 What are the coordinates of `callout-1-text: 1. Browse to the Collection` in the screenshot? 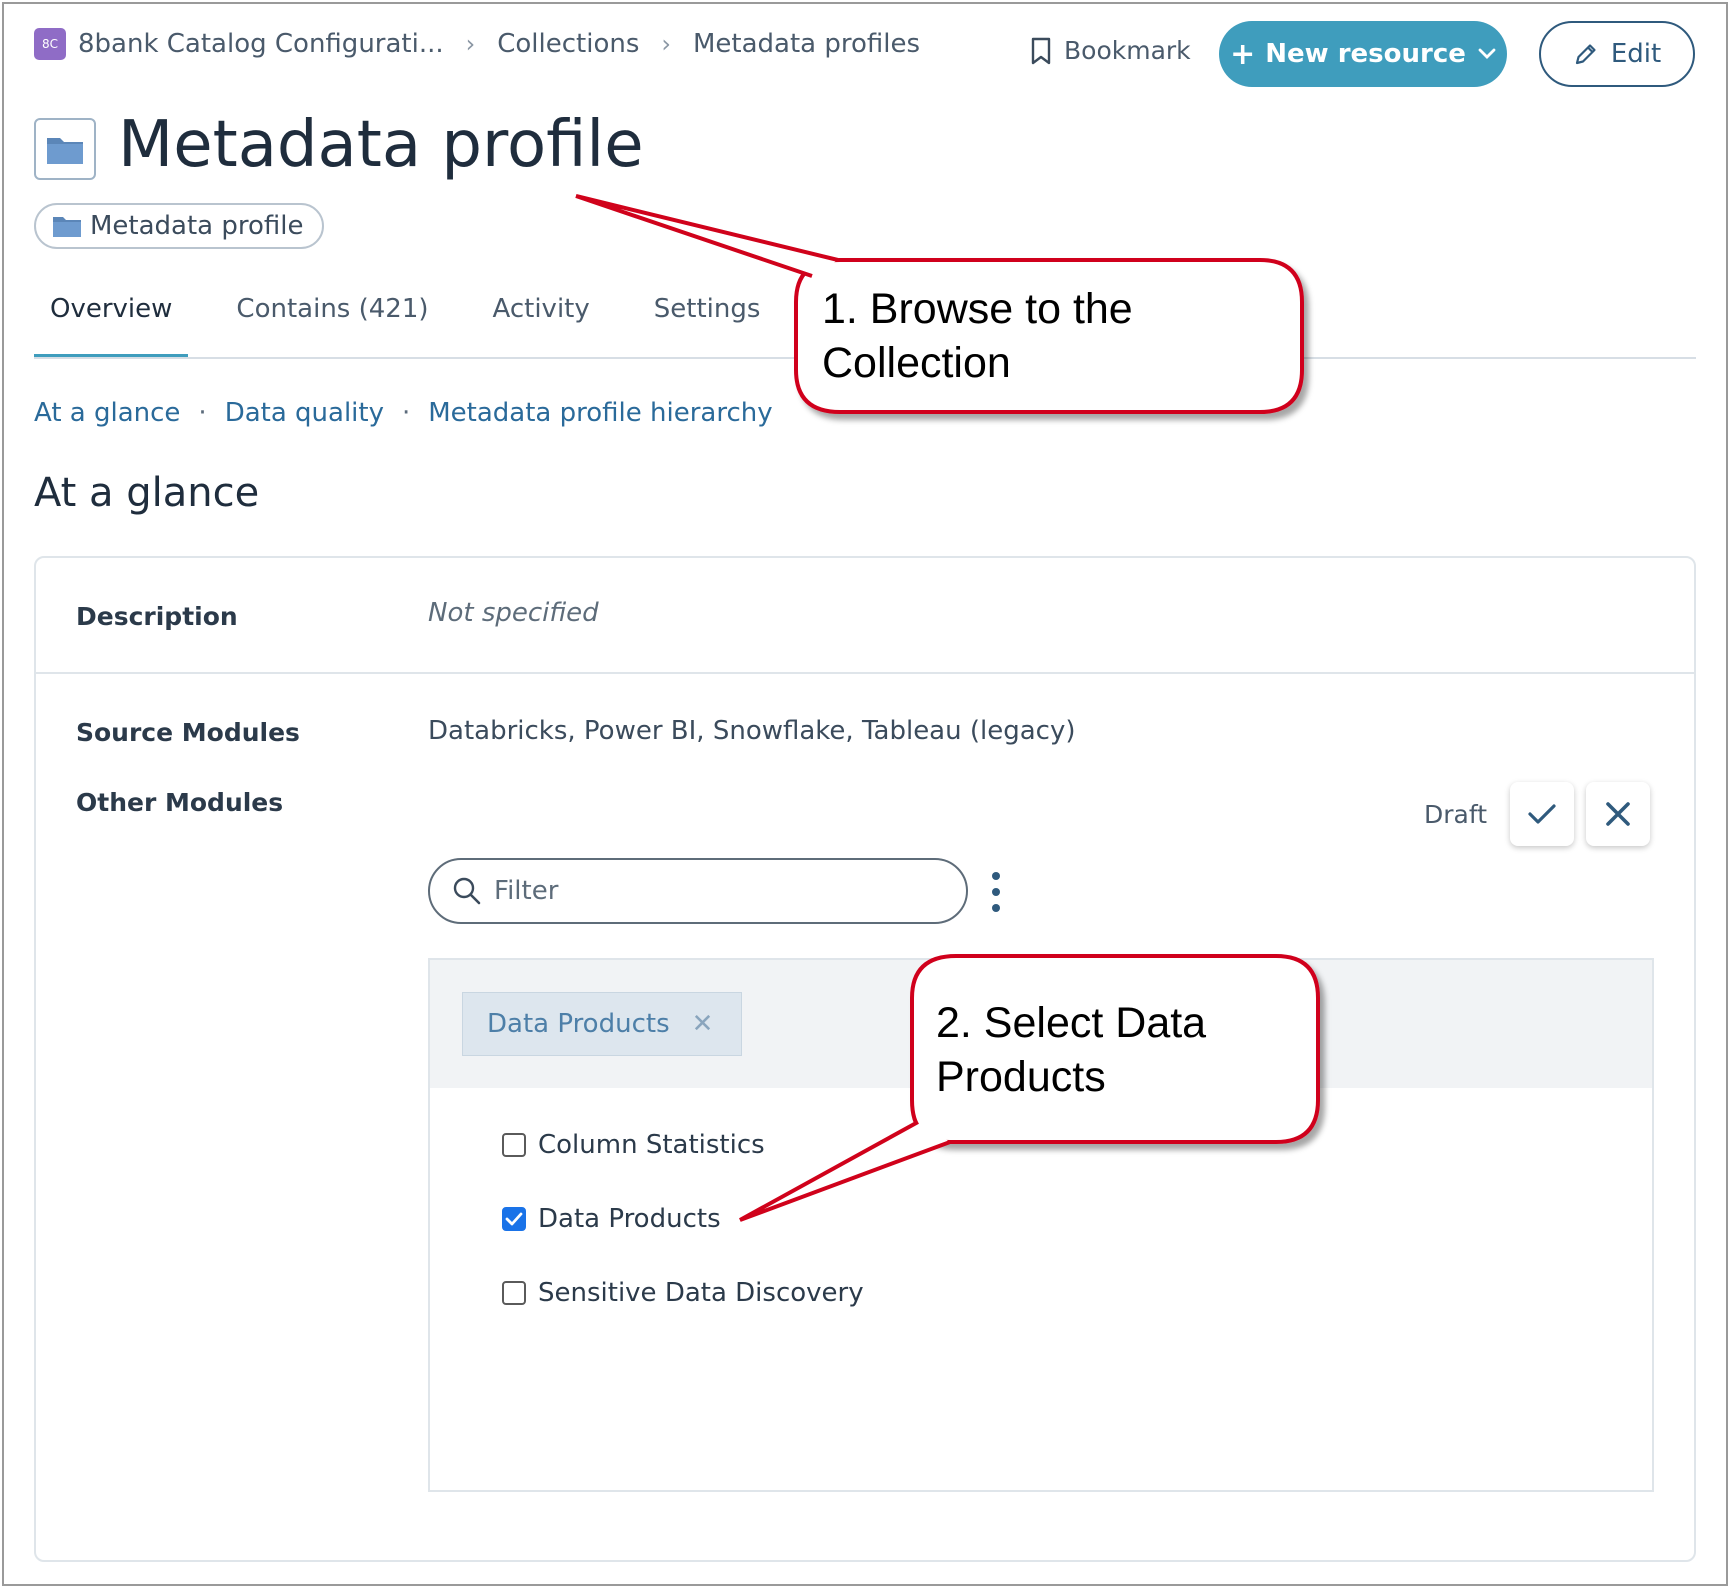 It's located at (977, 336).